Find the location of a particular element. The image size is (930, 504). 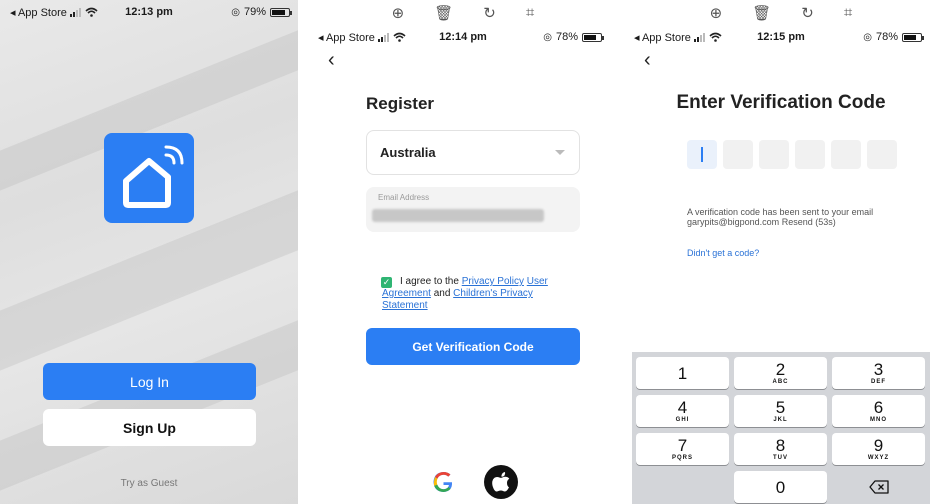

email-label: Email Address is located at coordinates (404, 197).